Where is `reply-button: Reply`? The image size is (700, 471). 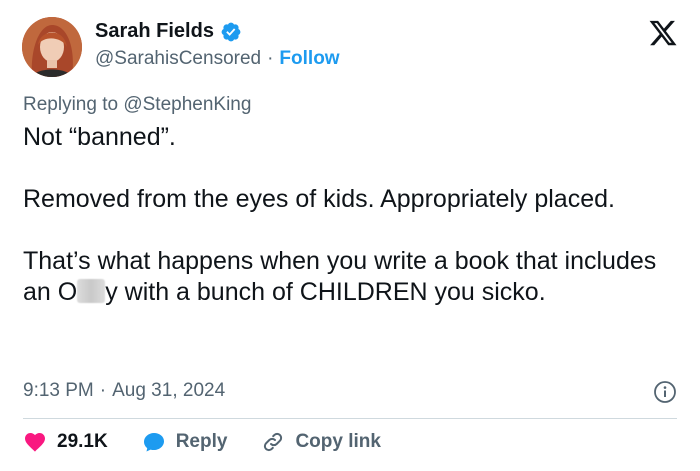
reply-button: Reply is located at coordinates (185, 442).